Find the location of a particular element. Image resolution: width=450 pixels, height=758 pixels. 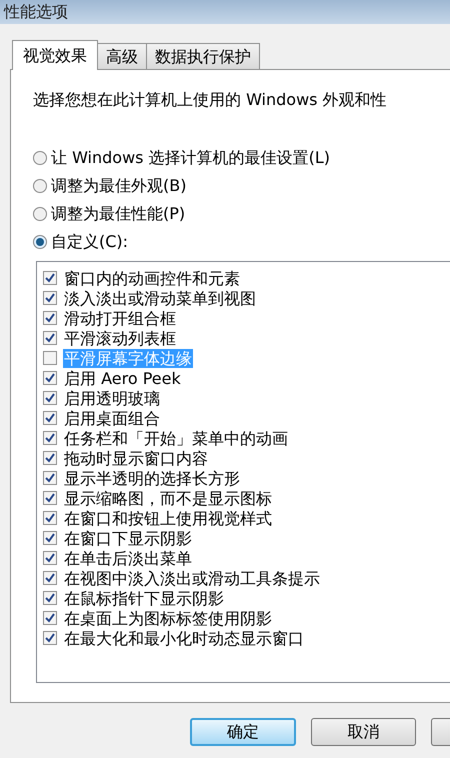

dialog-button: 取消 is located at coordinates (363, 732).